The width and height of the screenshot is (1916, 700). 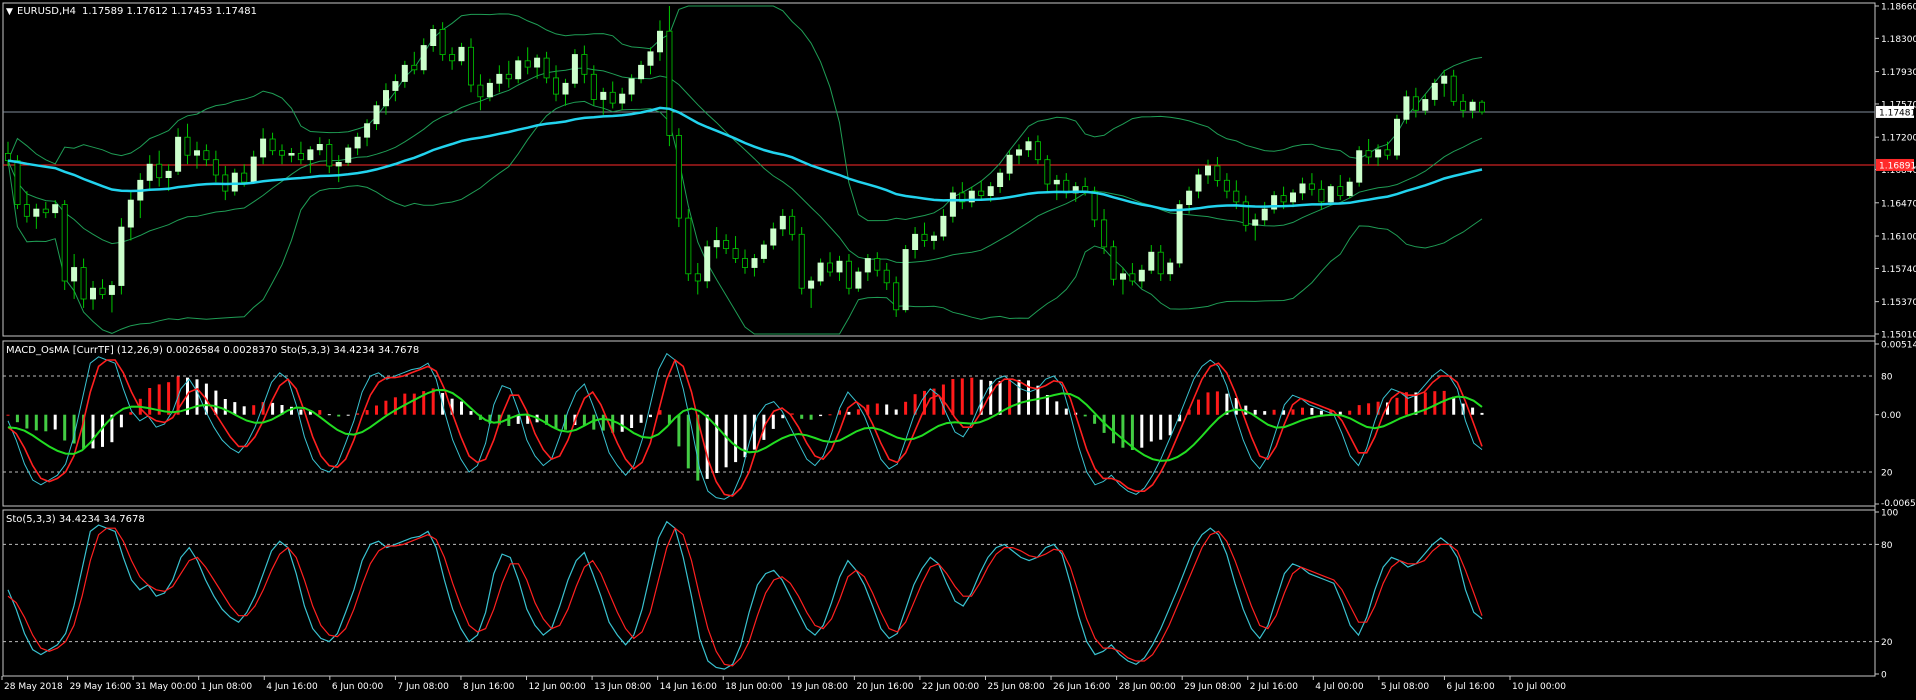 What do you see at coordinates (557, 687) in the screenshot?
I see `time-tick-label: 12 Jun 00:00` at bounding box center [557, 687].